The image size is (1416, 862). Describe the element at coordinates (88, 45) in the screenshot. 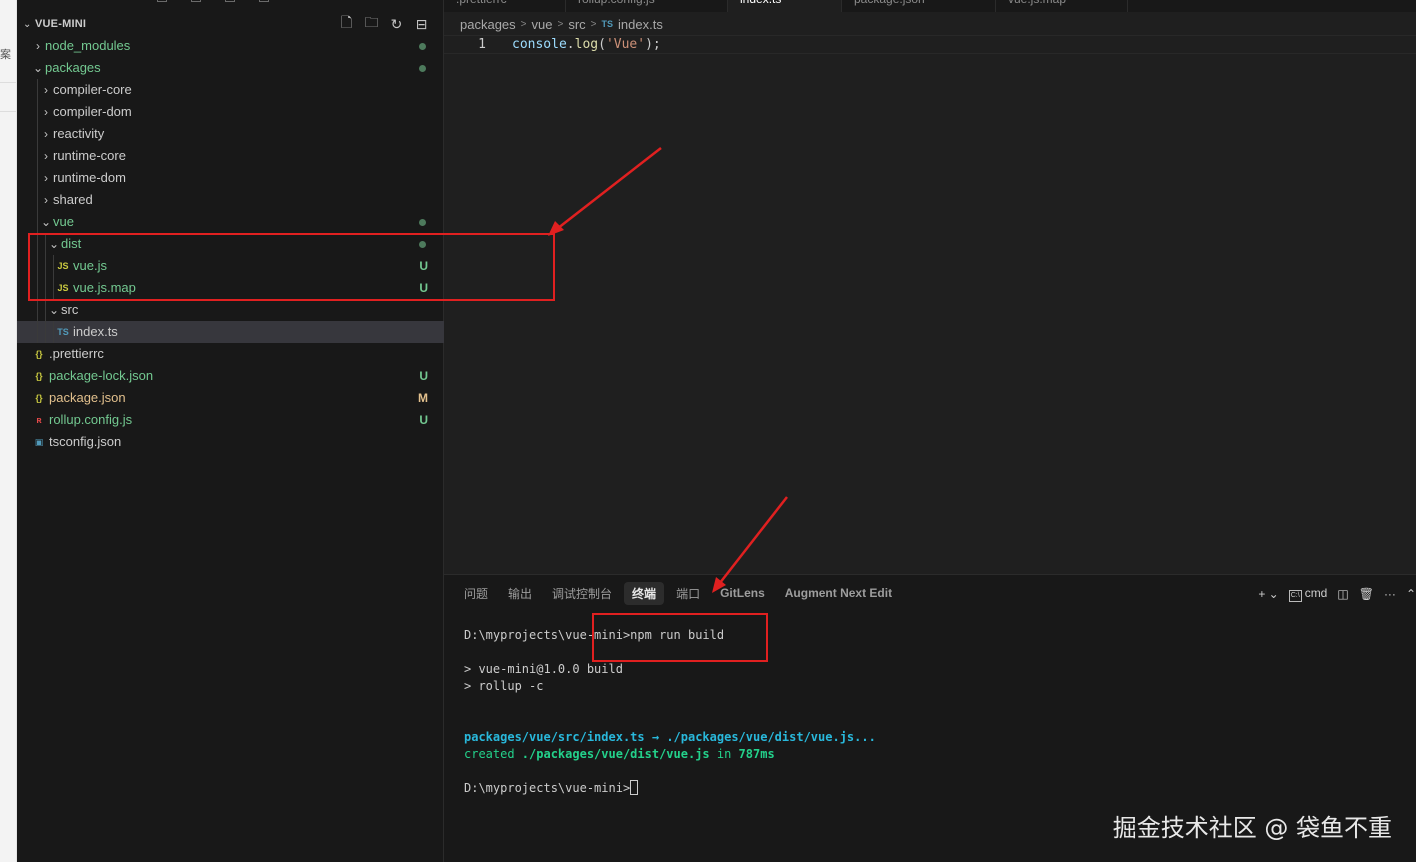

I see `tree-item-label: node_modules` at that location.